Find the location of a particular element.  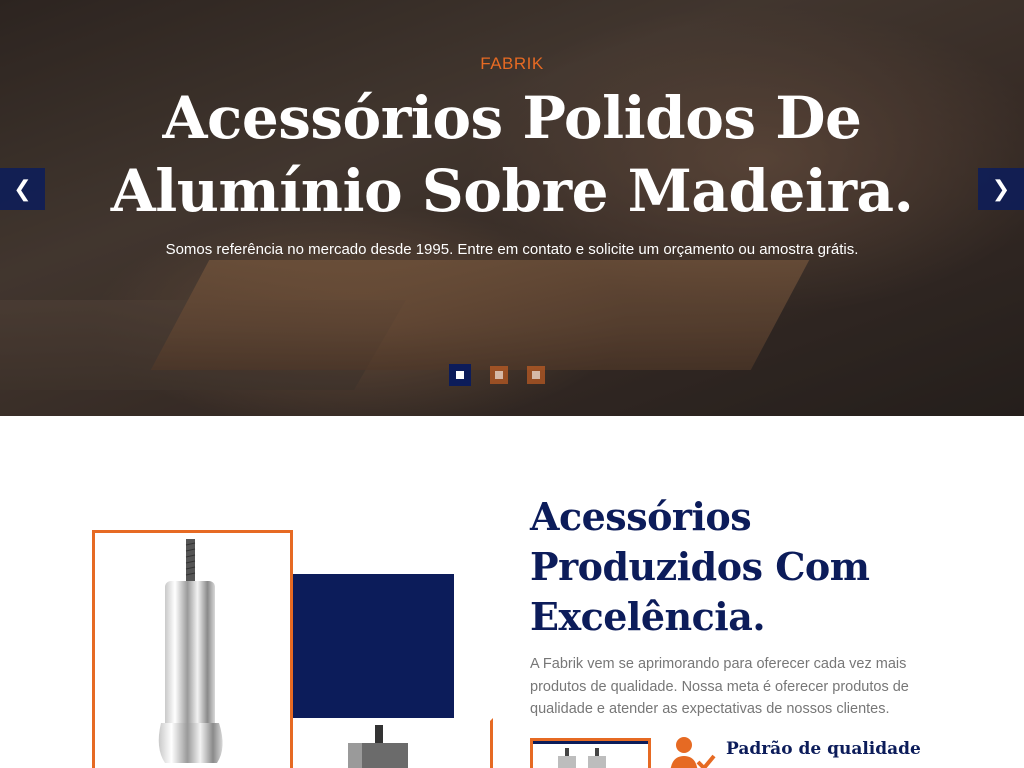

hero-eyebrow: FABRIK is located at coordinates (512, 63).